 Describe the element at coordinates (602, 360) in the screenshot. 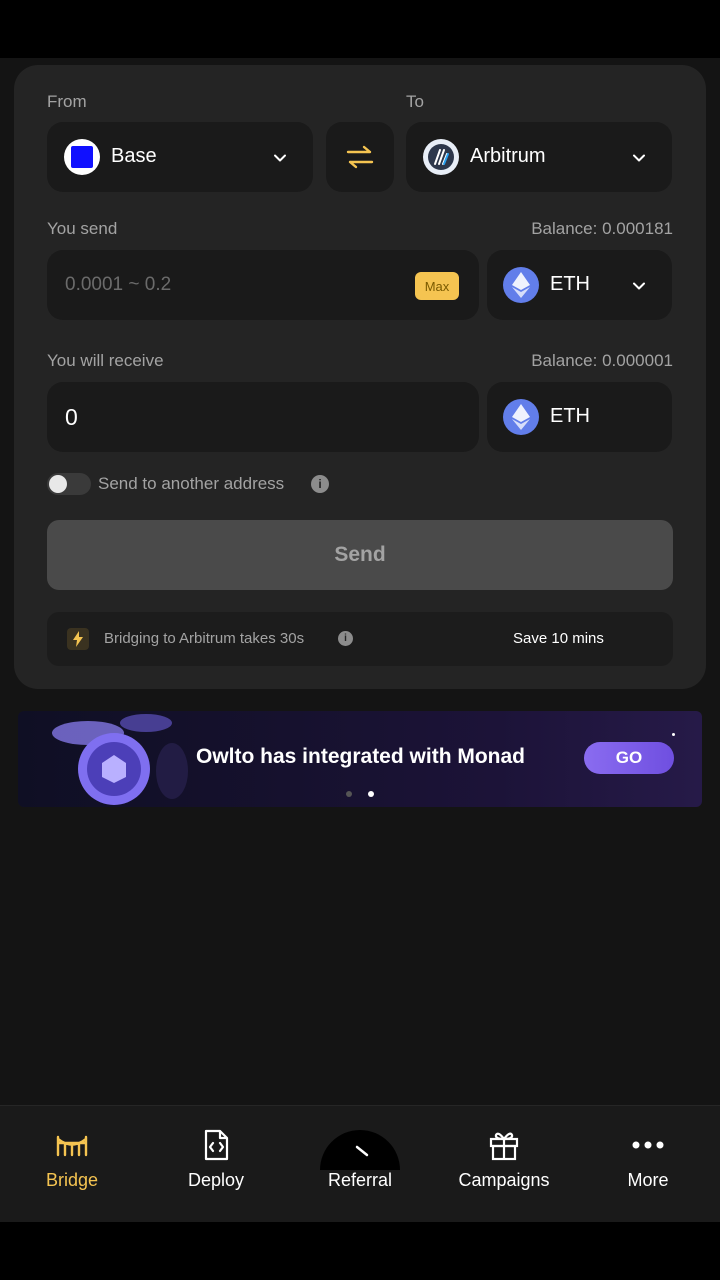

I see `receive-balance: Balance: 0.000001` at that location.